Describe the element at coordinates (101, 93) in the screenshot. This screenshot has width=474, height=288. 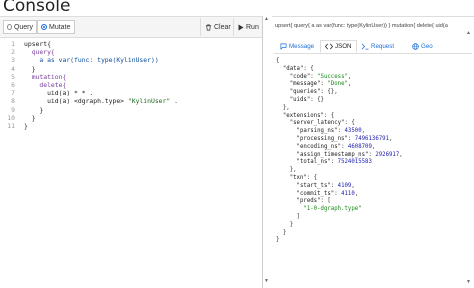
I see `code-line: uid(a) * * .` at that location.